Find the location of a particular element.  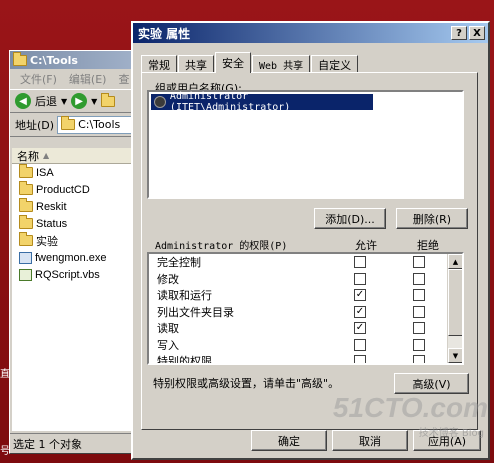

list-item: fwengmon.exe is located at coordinates (71, 257).